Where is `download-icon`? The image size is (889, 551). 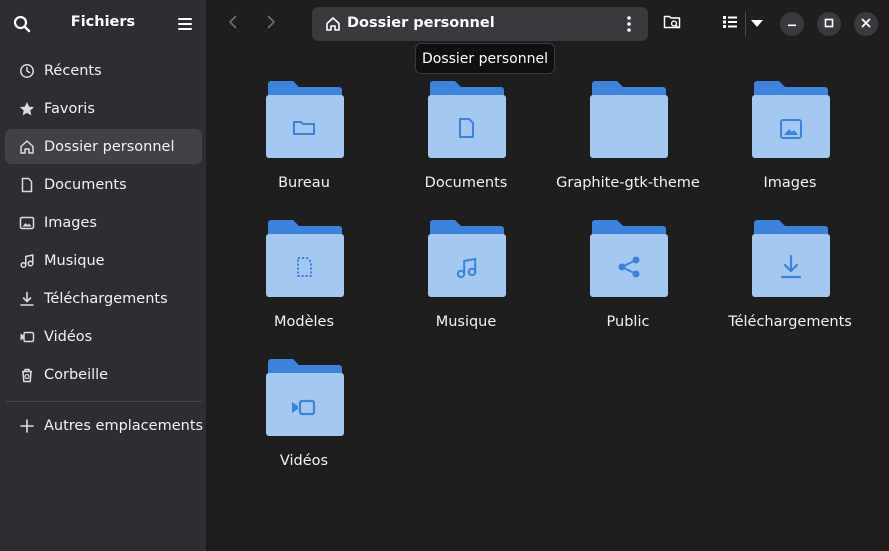
download-icon is located at coordinates (27, 299).